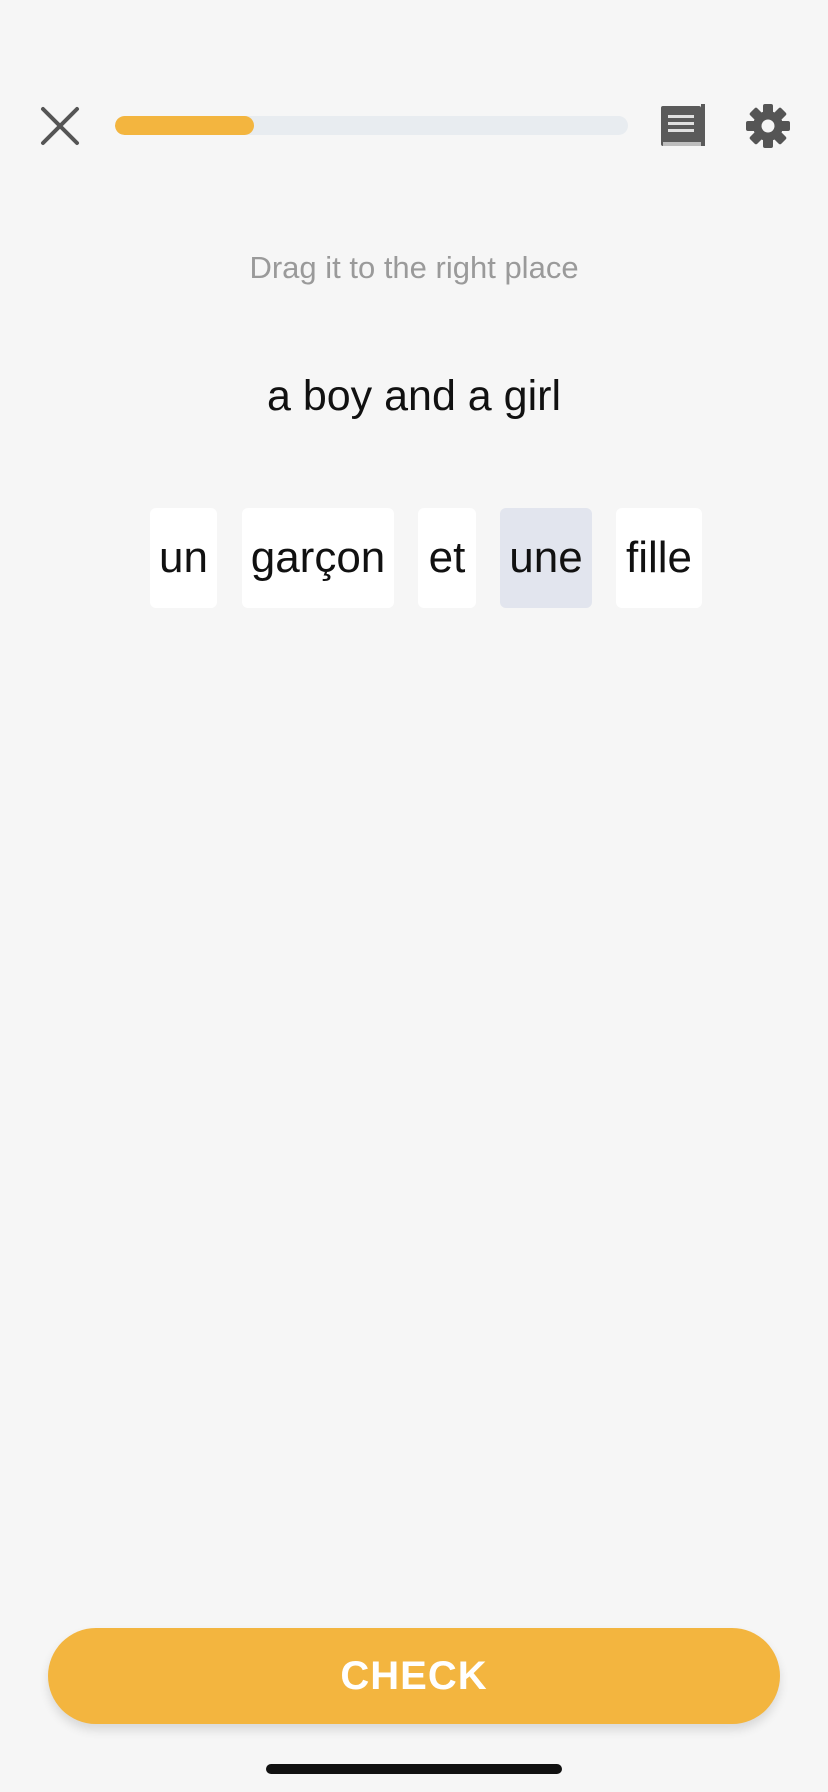 The width and height of the screenshot is (828, 1792). I want to click on word-tile: et, so click(447, 558).